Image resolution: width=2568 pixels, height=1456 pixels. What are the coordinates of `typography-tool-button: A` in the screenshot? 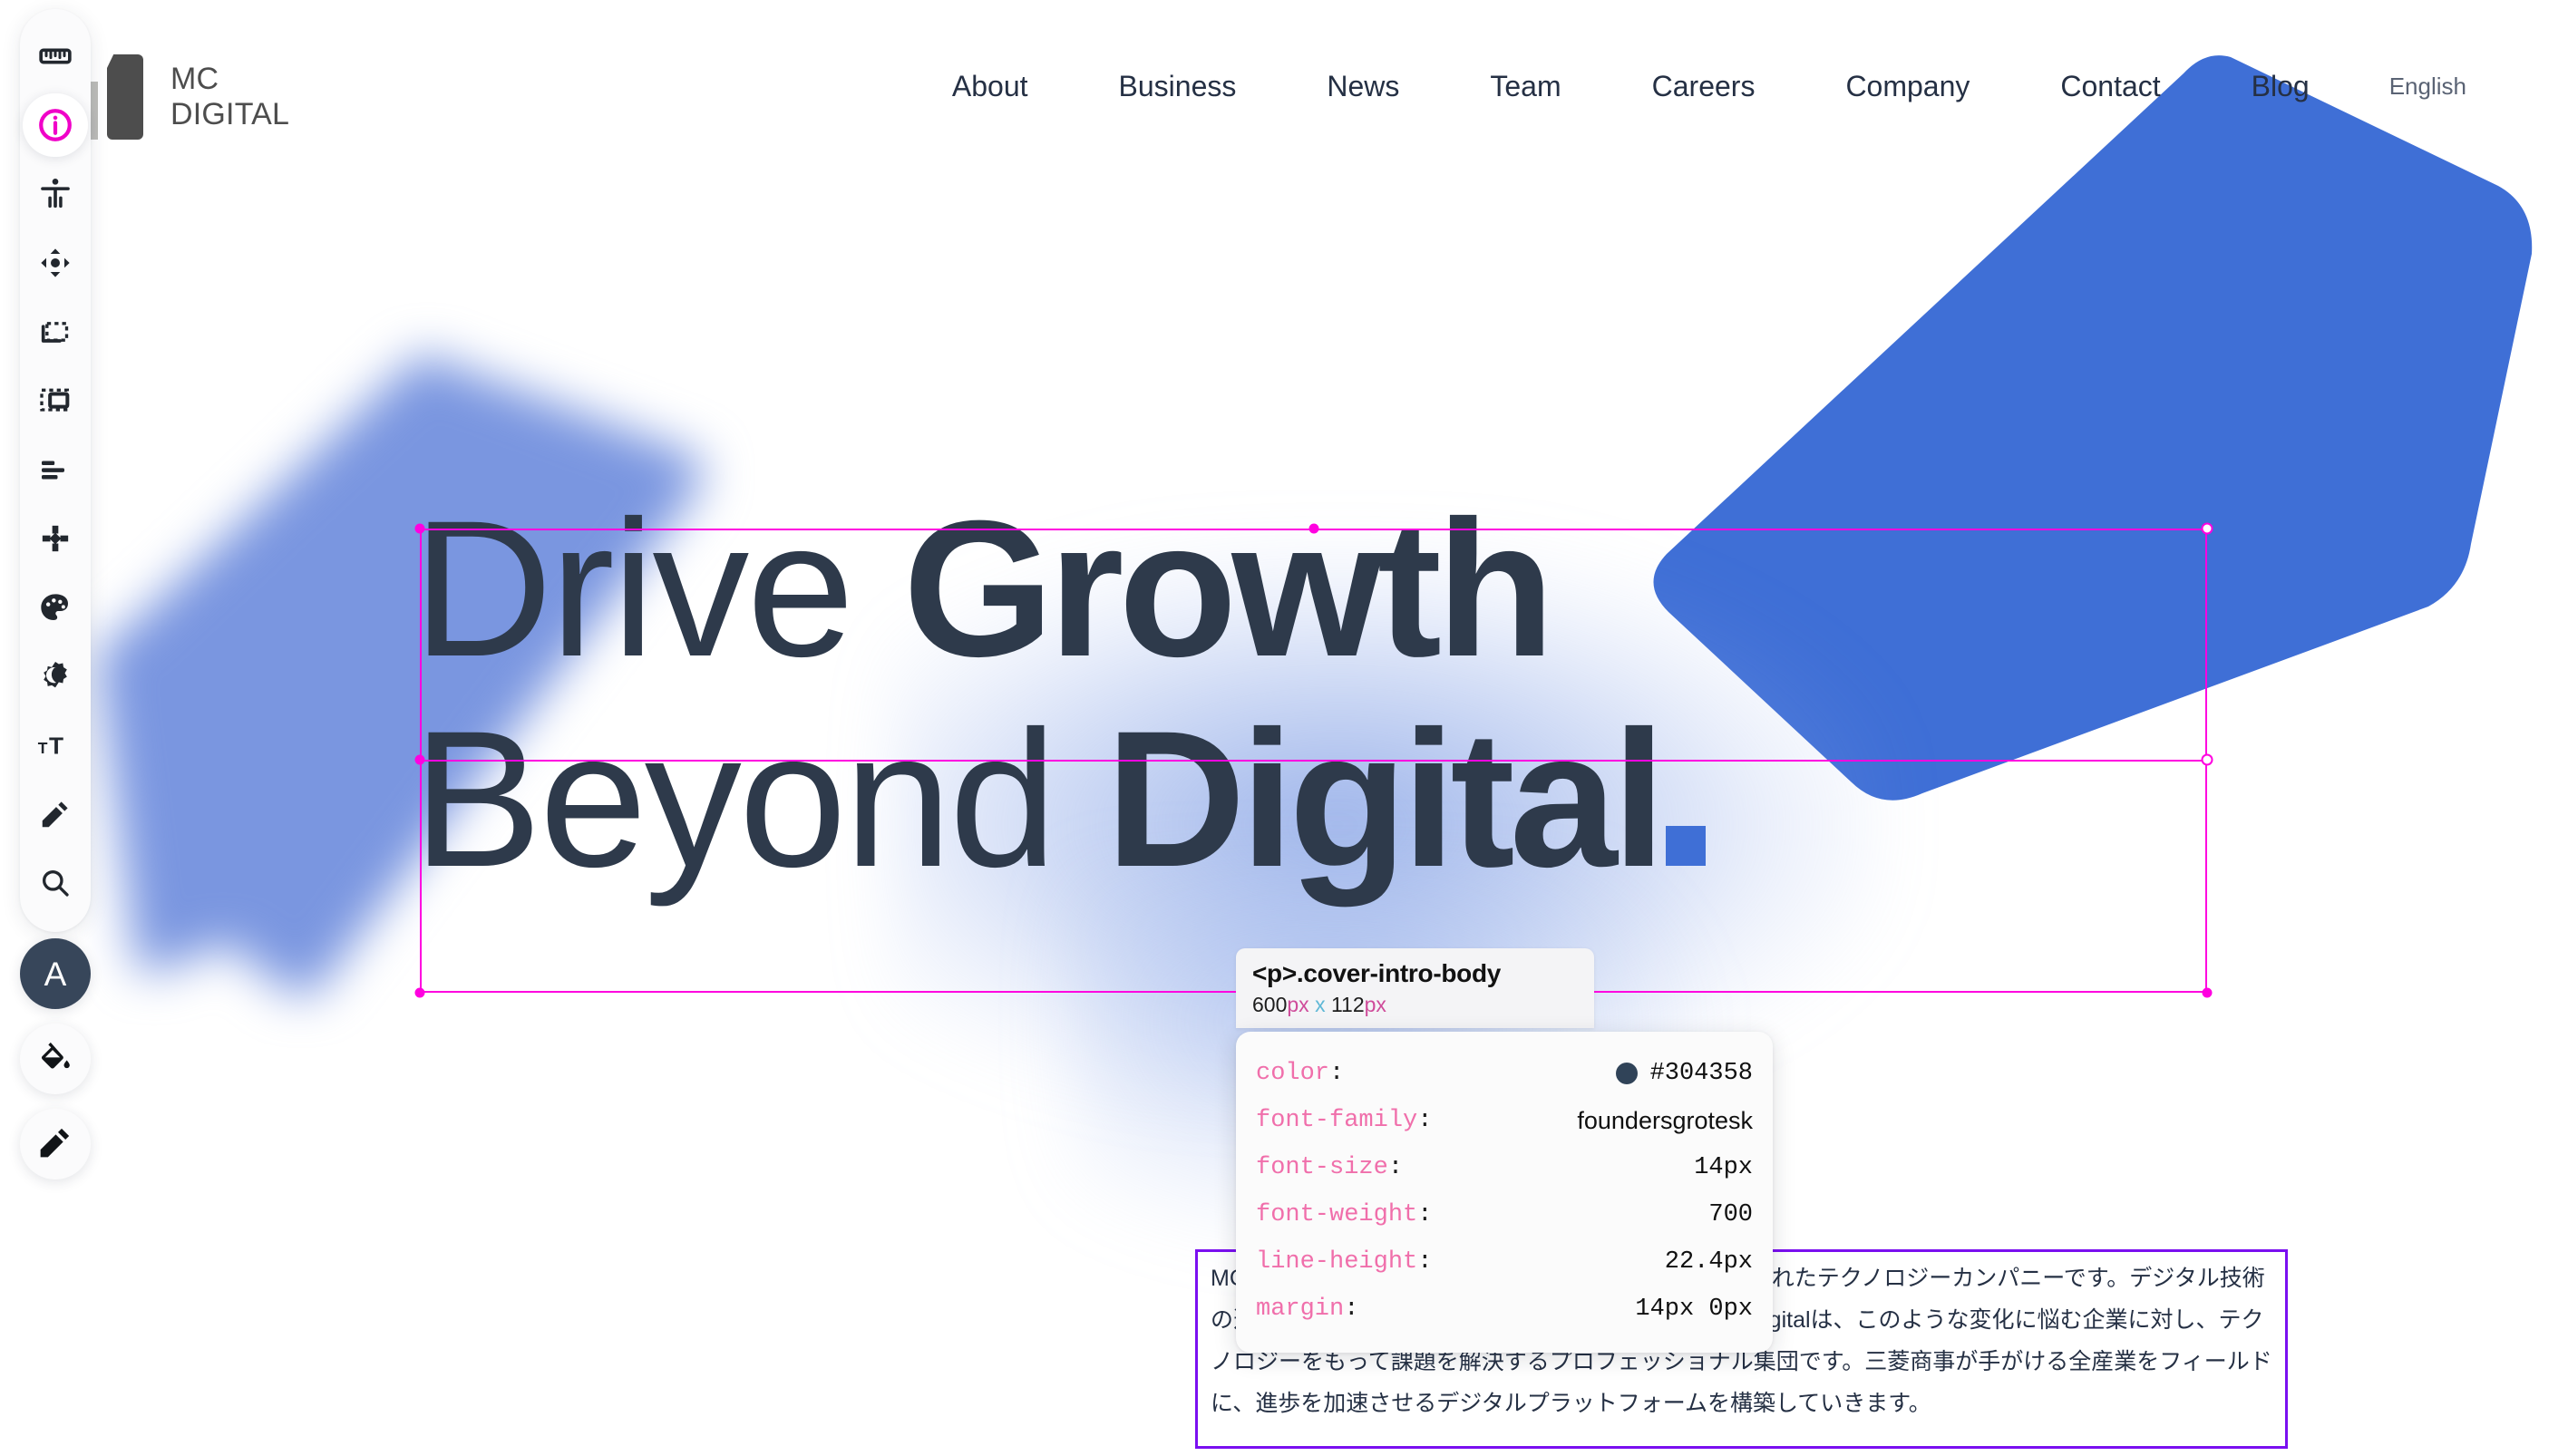 It's located at (55, 973).